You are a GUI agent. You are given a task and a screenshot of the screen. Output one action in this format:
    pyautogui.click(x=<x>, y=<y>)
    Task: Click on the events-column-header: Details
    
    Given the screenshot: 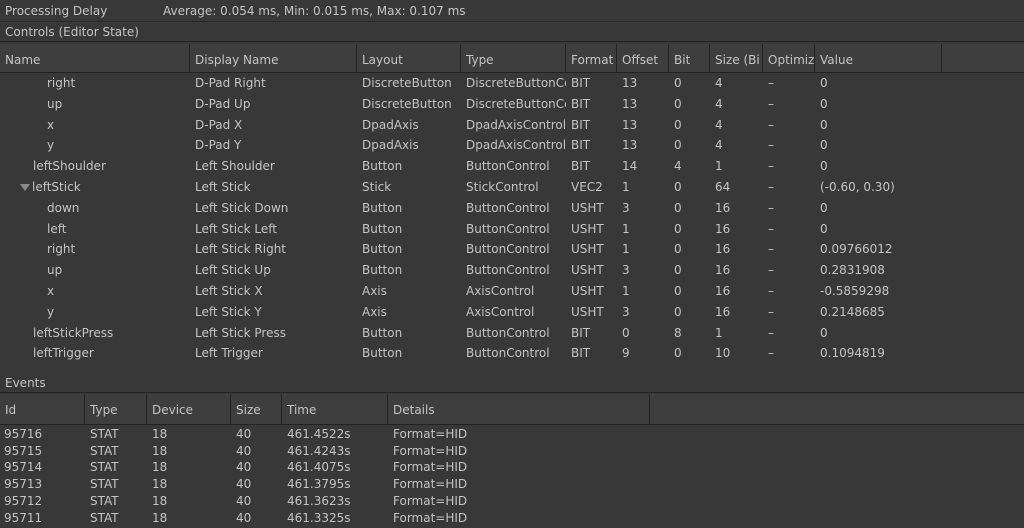 What is the action you would take?
    pyautogui.click(x=519, y=409)
    